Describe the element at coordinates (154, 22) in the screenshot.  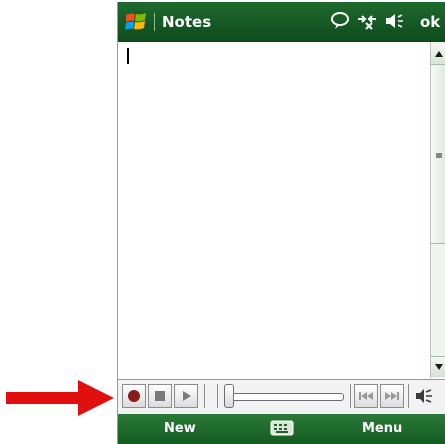
I see `title-separator` at that location.